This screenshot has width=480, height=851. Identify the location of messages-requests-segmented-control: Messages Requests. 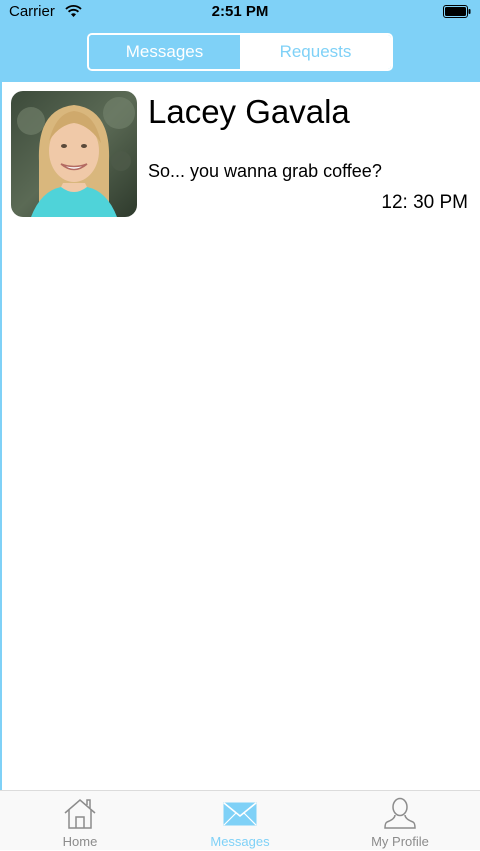
(240, 52).